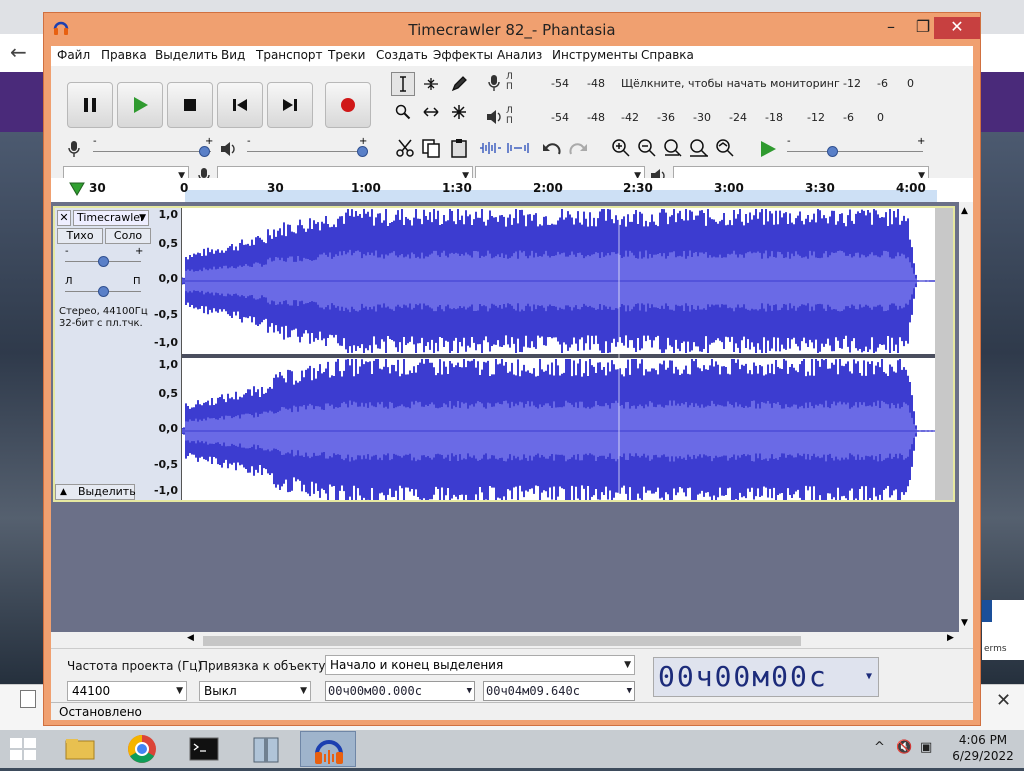  I want to click on scroll-up-icon: ▲, so click(964, 211).